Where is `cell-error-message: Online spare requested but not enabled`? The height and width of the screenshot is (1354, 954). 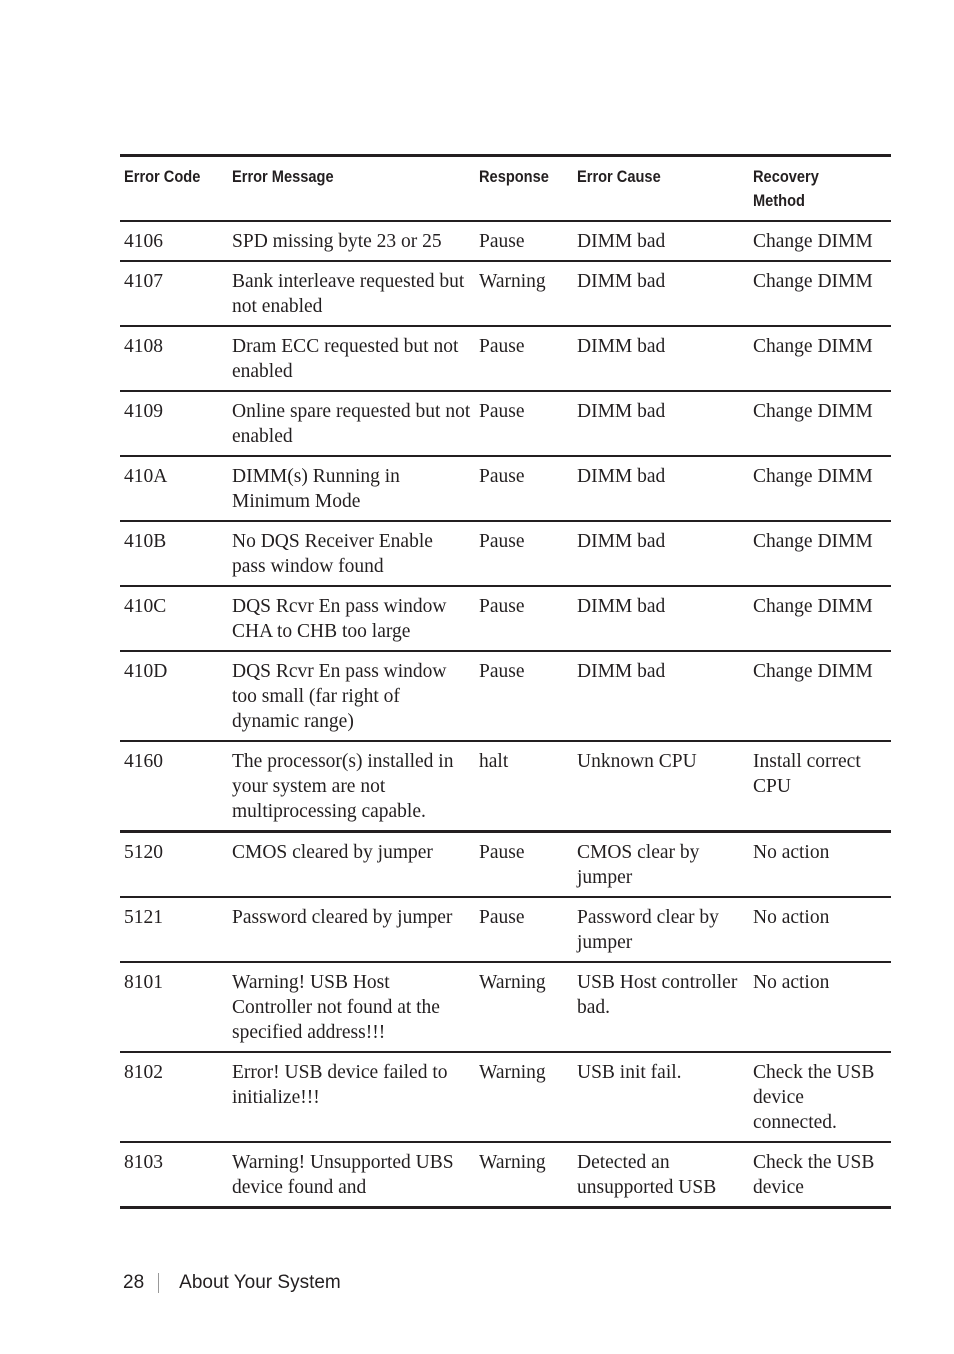 cell-error-message: Online spare requested but not enabled is located at coordinates (351, 424).